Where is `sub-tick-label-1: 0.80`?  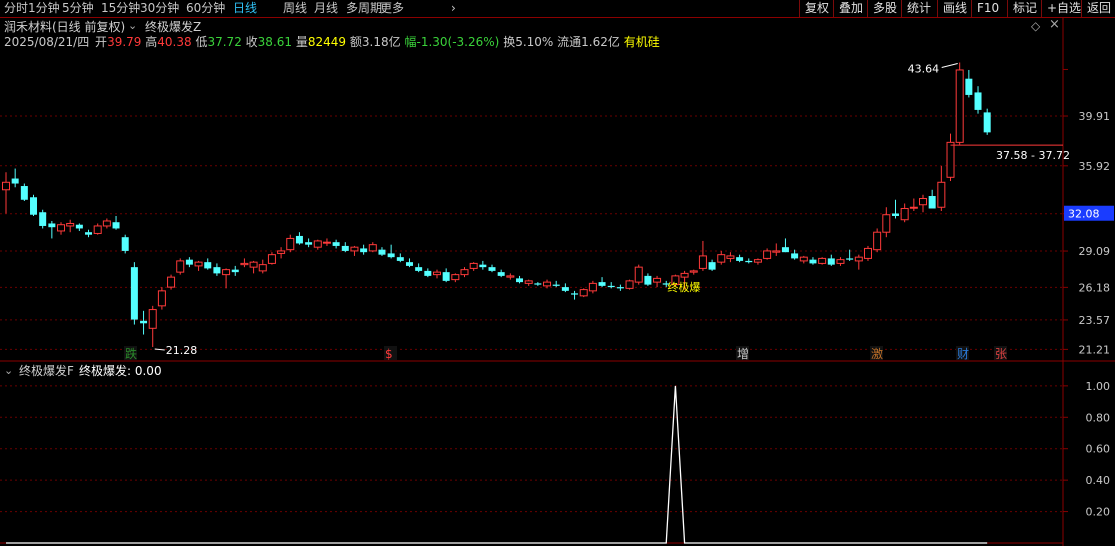
sub-tick-label-1: 0.80 is located at coordinates (1098, 417).